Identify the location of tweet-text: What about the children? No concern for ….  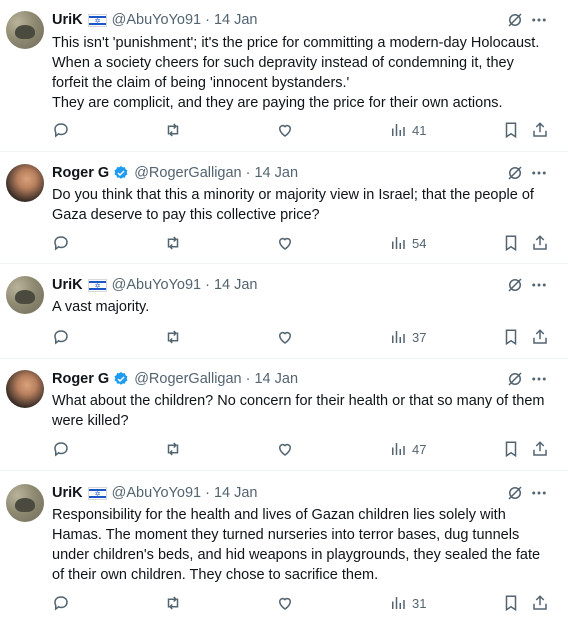
(298, 411).